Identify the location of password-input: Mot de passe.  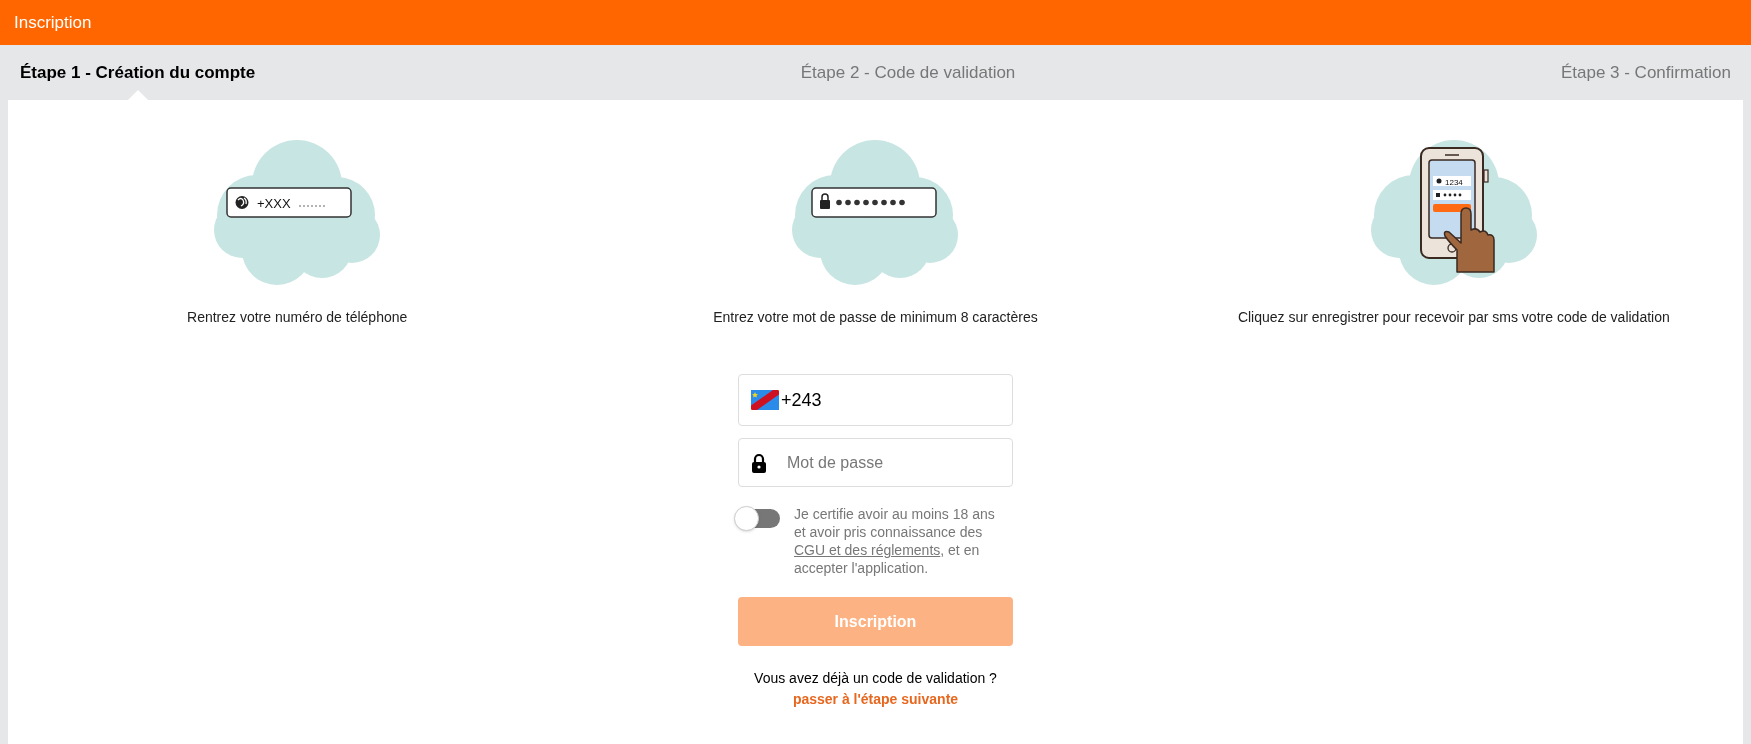
(875, 462).